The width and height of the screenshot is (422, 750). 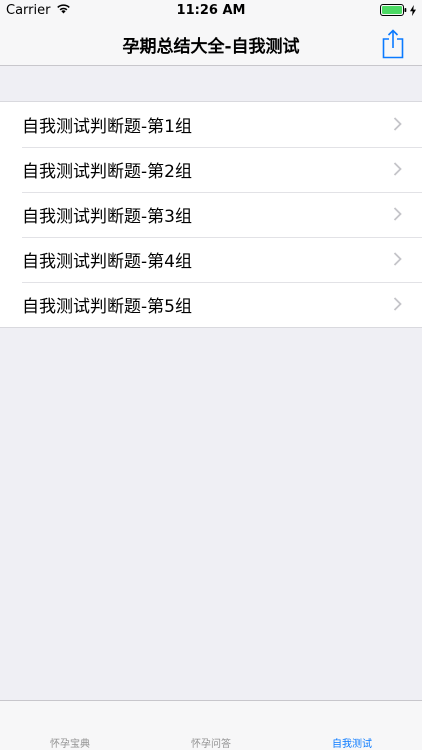 What do you see at coordinates (352, 725) in the screenshot?
I see `tab-self-test: 自我测试` at bounding box center [352, 725].